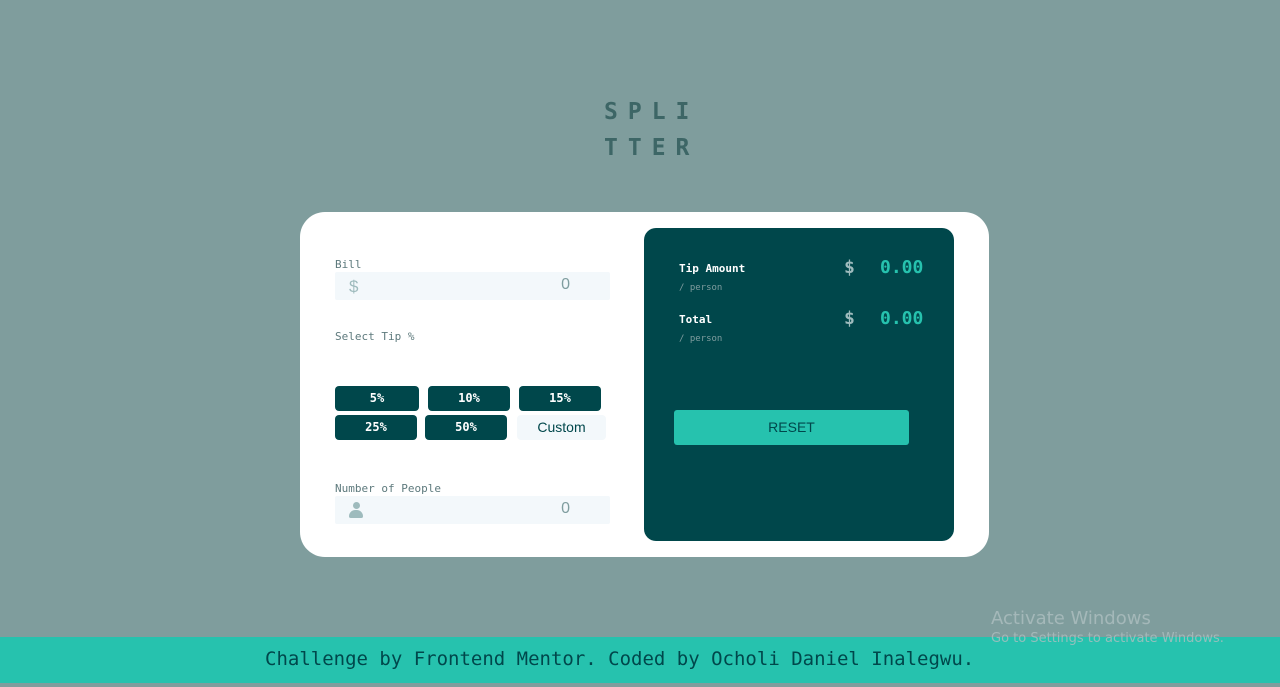  I want to click on bill-input-placeholder: 0, so click(565, 284).